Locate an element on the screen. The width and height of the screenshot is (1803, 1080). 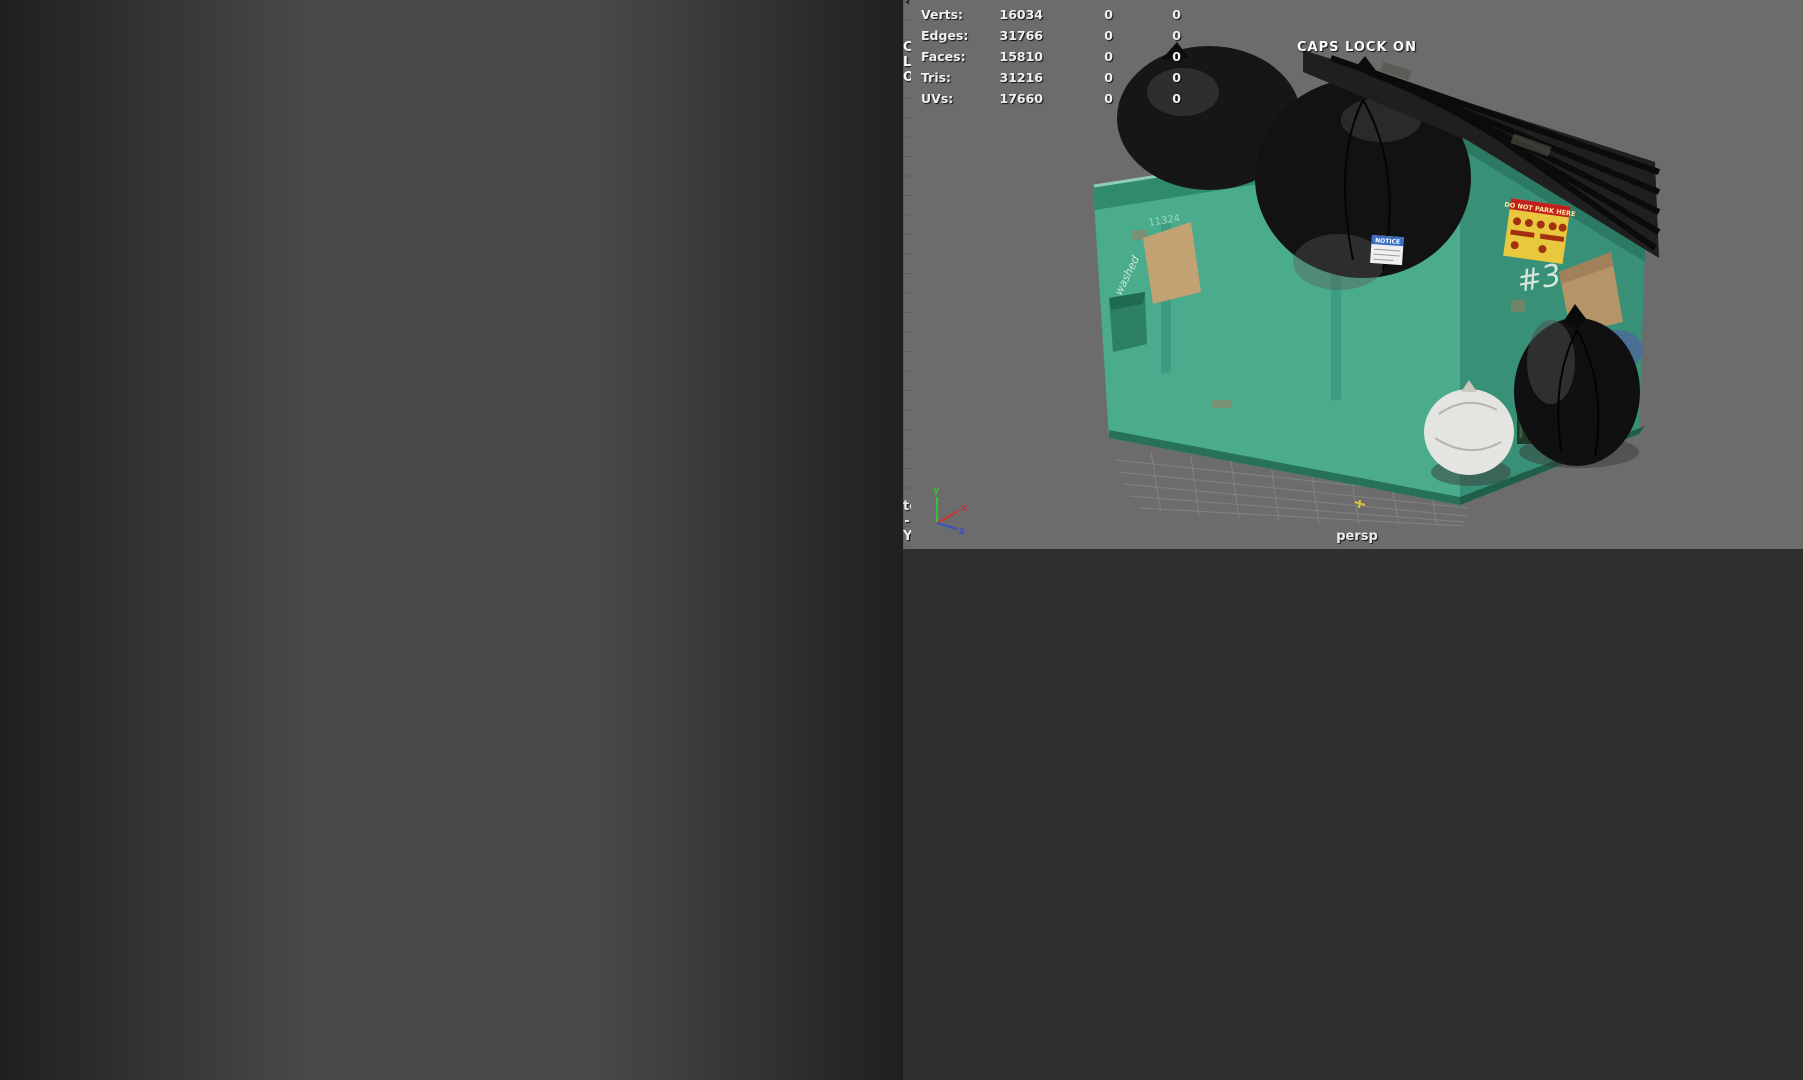
viewport-top-canvas: y x z is located at coordinates (907, 274).